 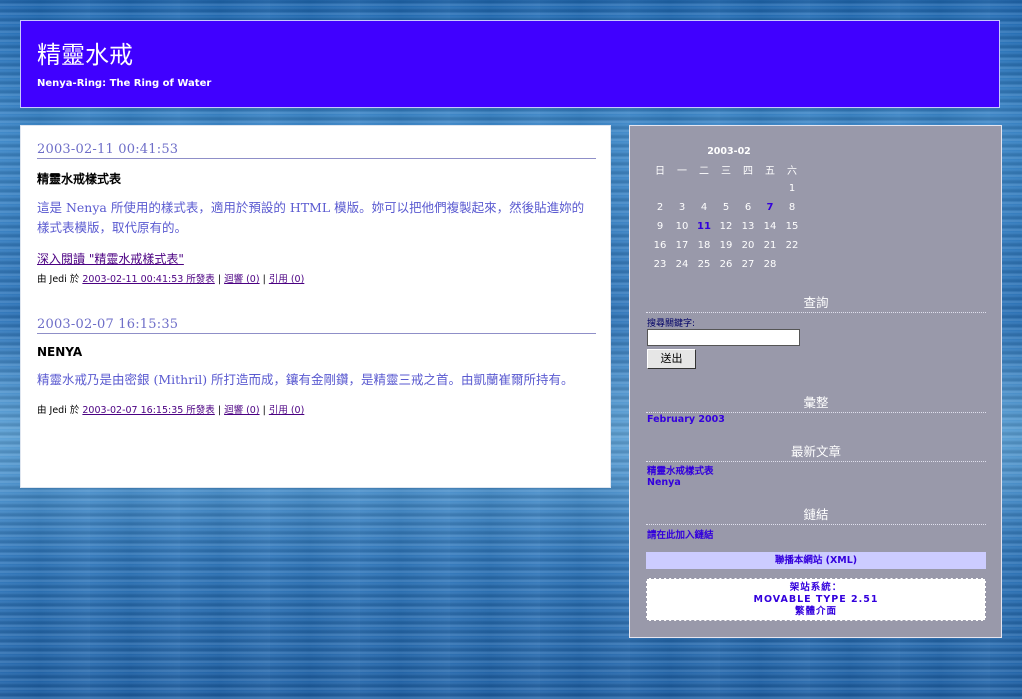 I want to click on calendar-caption: 2003-02, so click(x=729, y=151).